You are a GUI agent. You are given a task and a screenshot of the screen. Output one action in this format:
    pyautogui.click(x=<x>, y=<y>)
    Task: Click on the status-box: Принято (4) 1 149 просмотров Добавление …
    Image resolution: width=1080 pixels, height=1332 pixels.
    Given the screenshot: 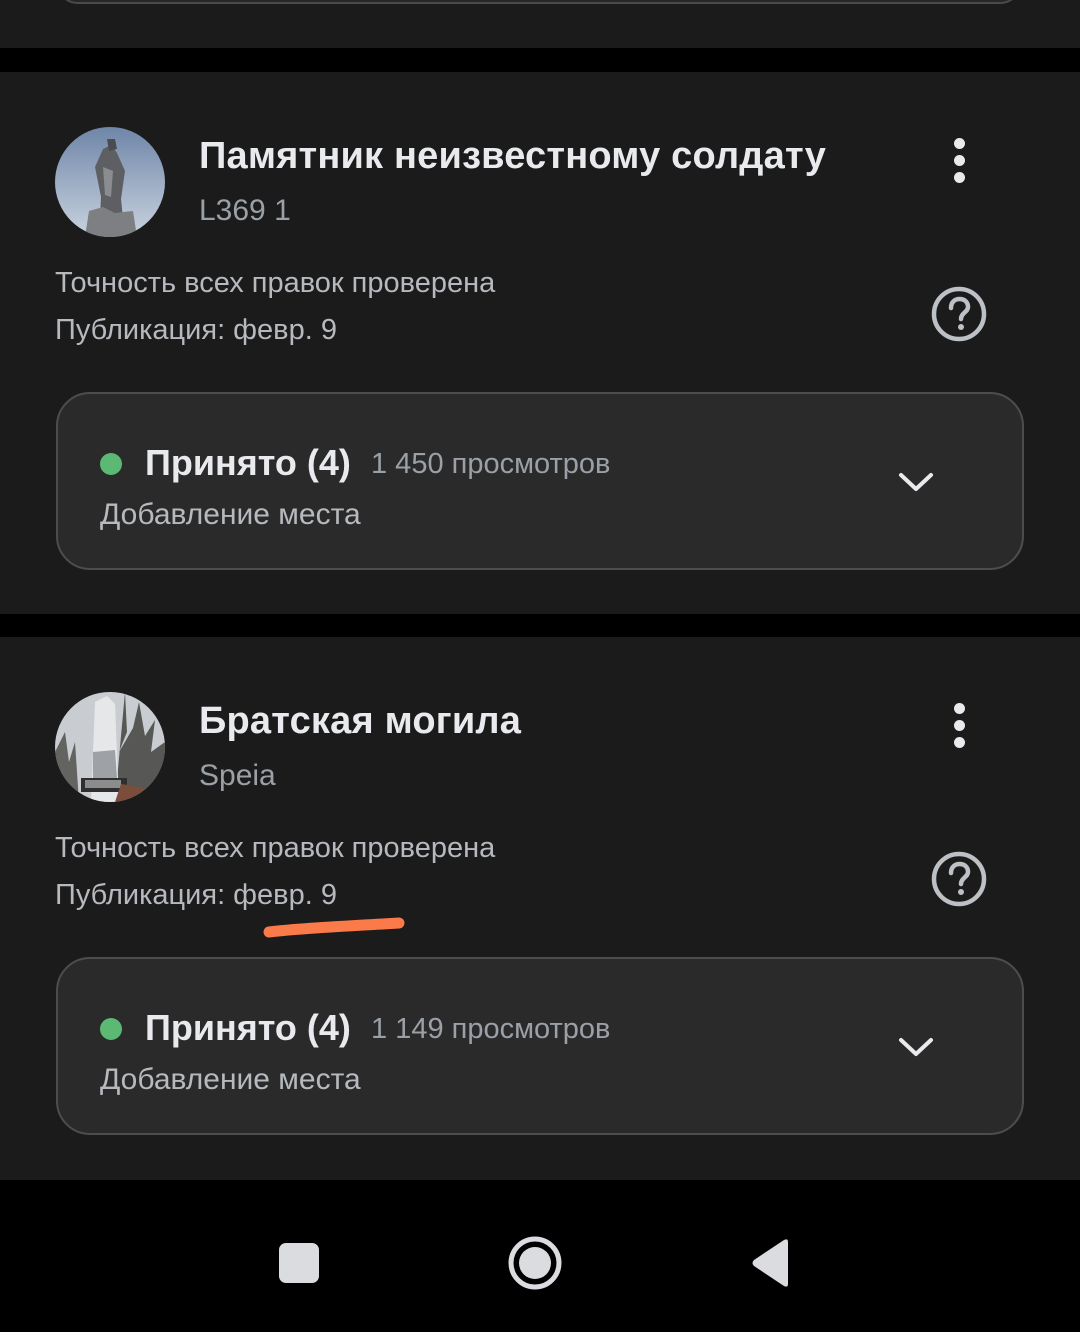 What is the action you would take?
    pyautogui.click(x=540, y=1046)
    